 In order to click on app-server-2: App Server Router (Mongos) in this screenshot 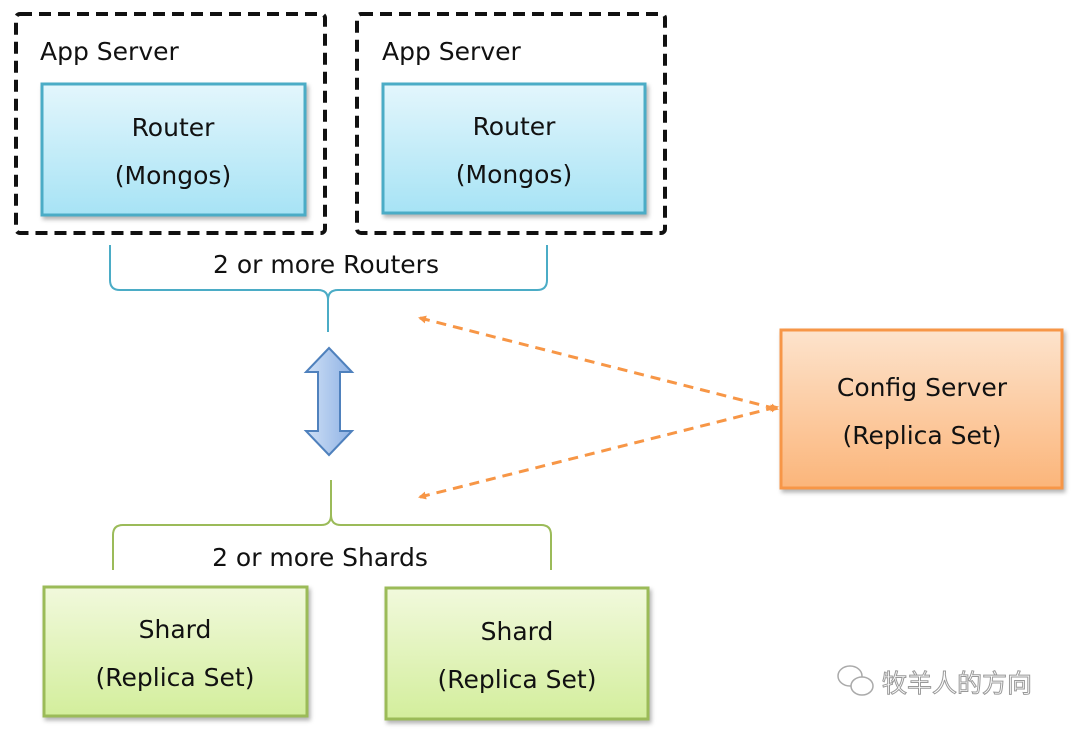, I will do `click(511, 123)`.